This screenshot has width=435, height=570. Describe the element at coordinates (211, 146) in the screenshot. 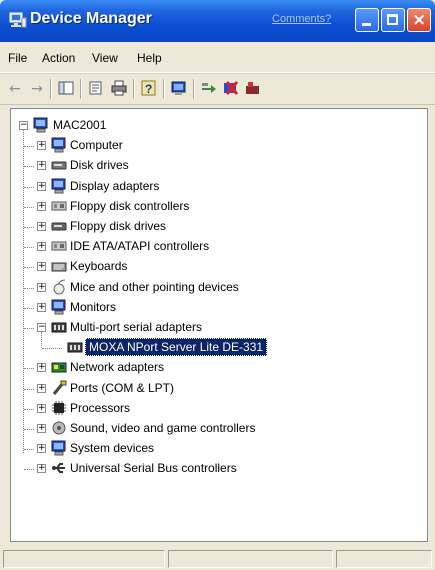

I see `tree-category-item: + Computer` at that location.